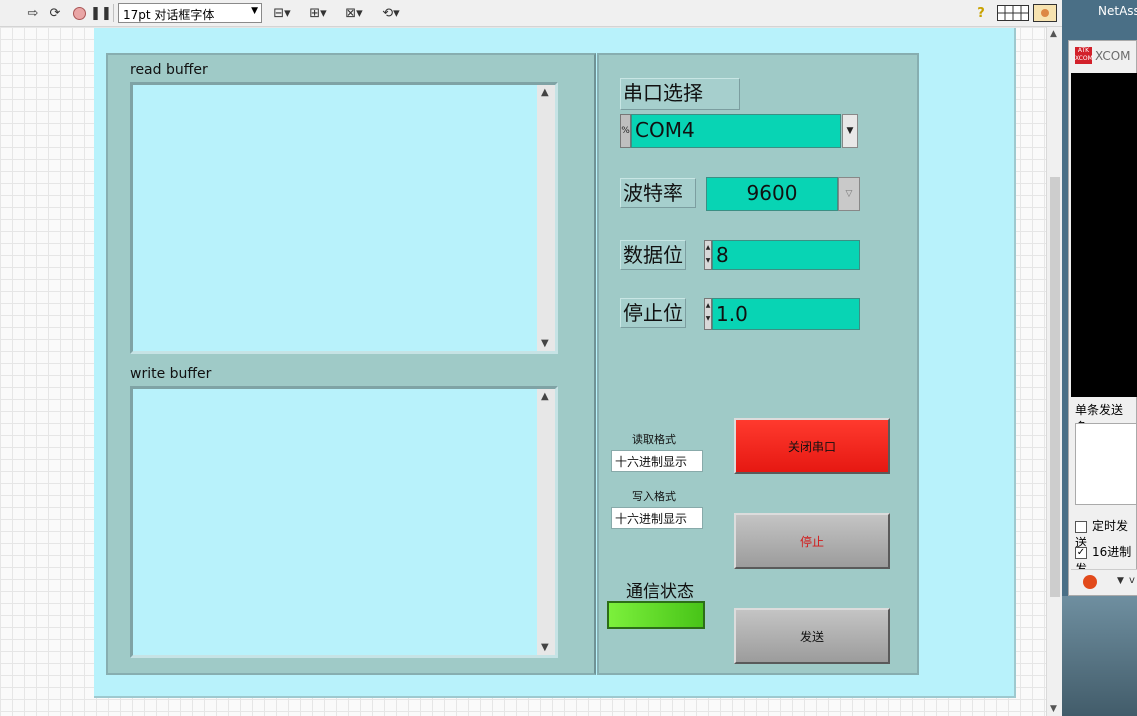 The width and height of the screenshot is (1137, 716). I want to click on pause-icon: ❚❚, so click(101, 13).